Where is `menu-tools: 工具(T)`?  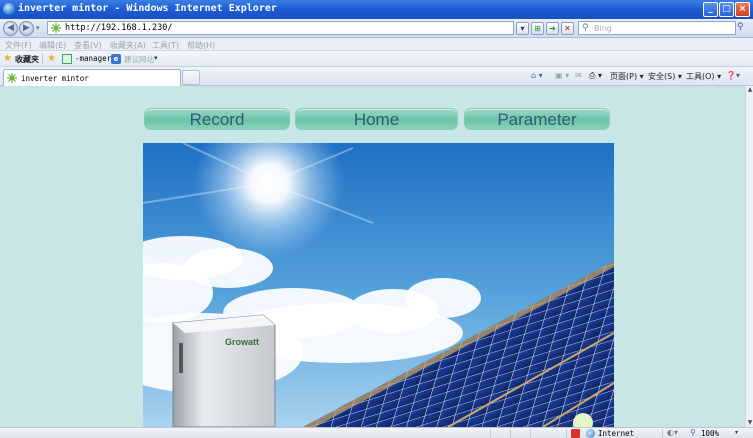 menu-tools: 工具(T) is located at coordinates (165, 45).